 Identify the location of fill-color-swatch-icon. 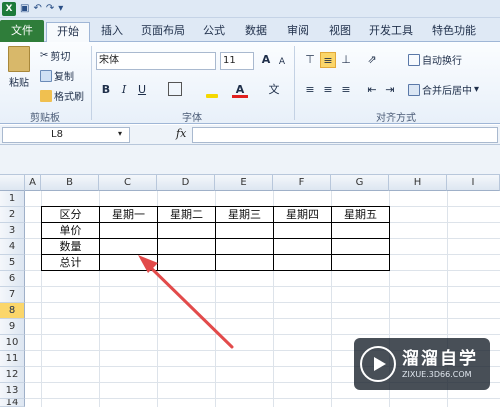
(212, 96).